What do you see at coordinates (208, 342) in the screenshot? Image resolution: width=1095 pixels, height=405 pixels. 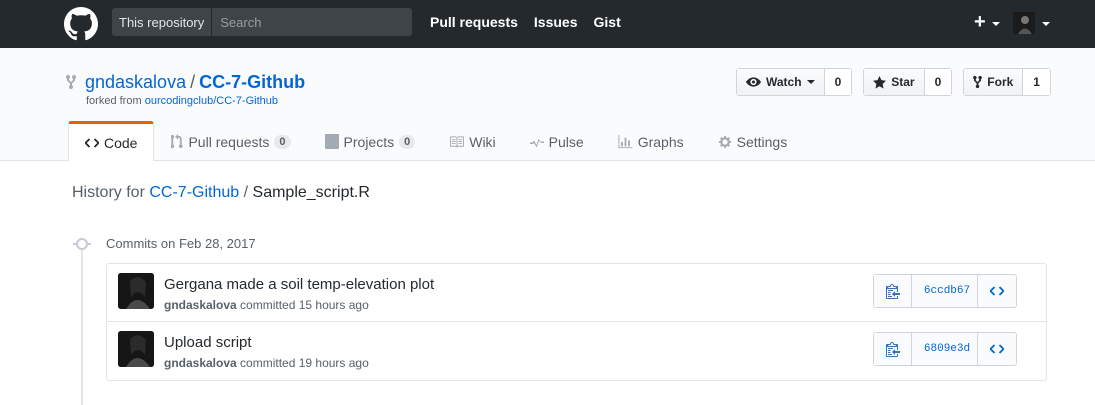 I see `commit-title: Upload script` at bounding box center [208, 342].